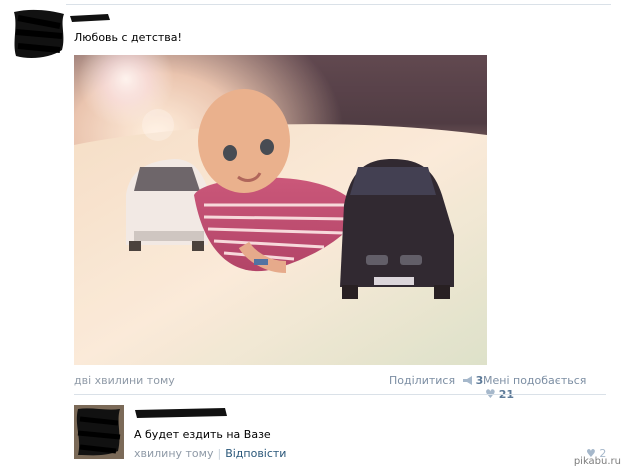 The image size is (625, 469). Describe the element at coordinates (597, 461) in the screenshot. I see `watermark: pikabu.ru` at that location.